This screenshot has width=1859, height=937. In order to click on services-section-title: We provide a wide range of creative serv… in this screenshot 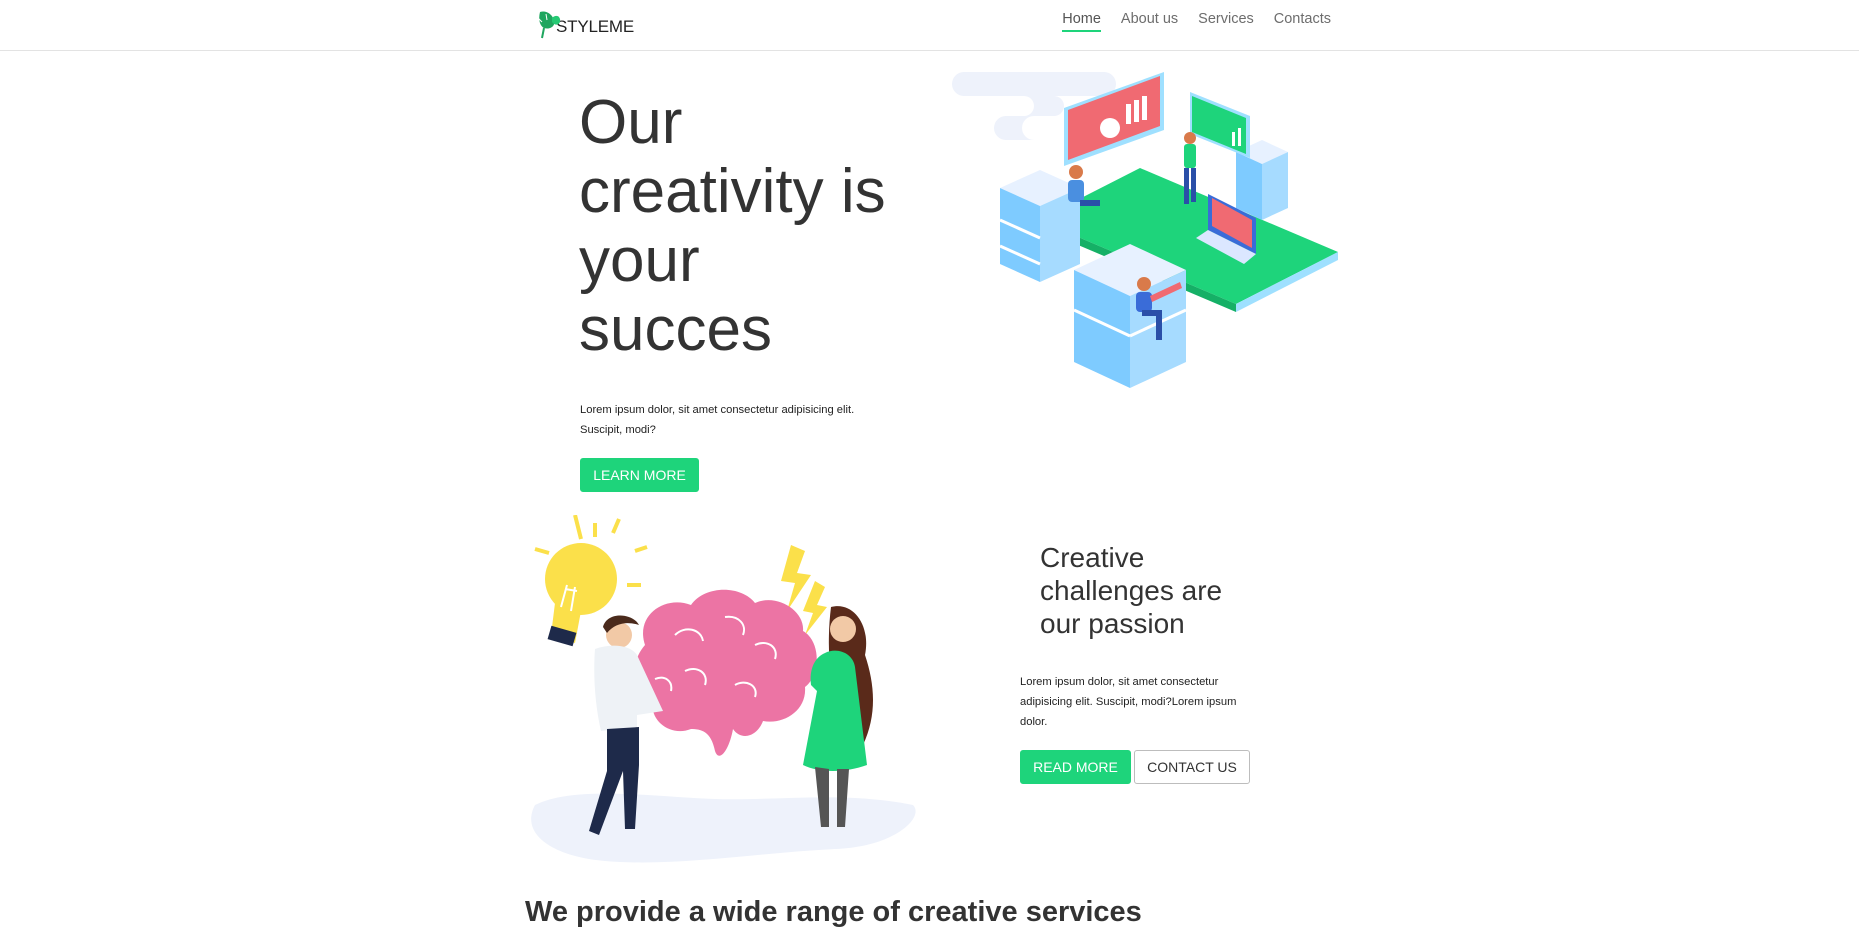, I will do `click(833, 912)`.